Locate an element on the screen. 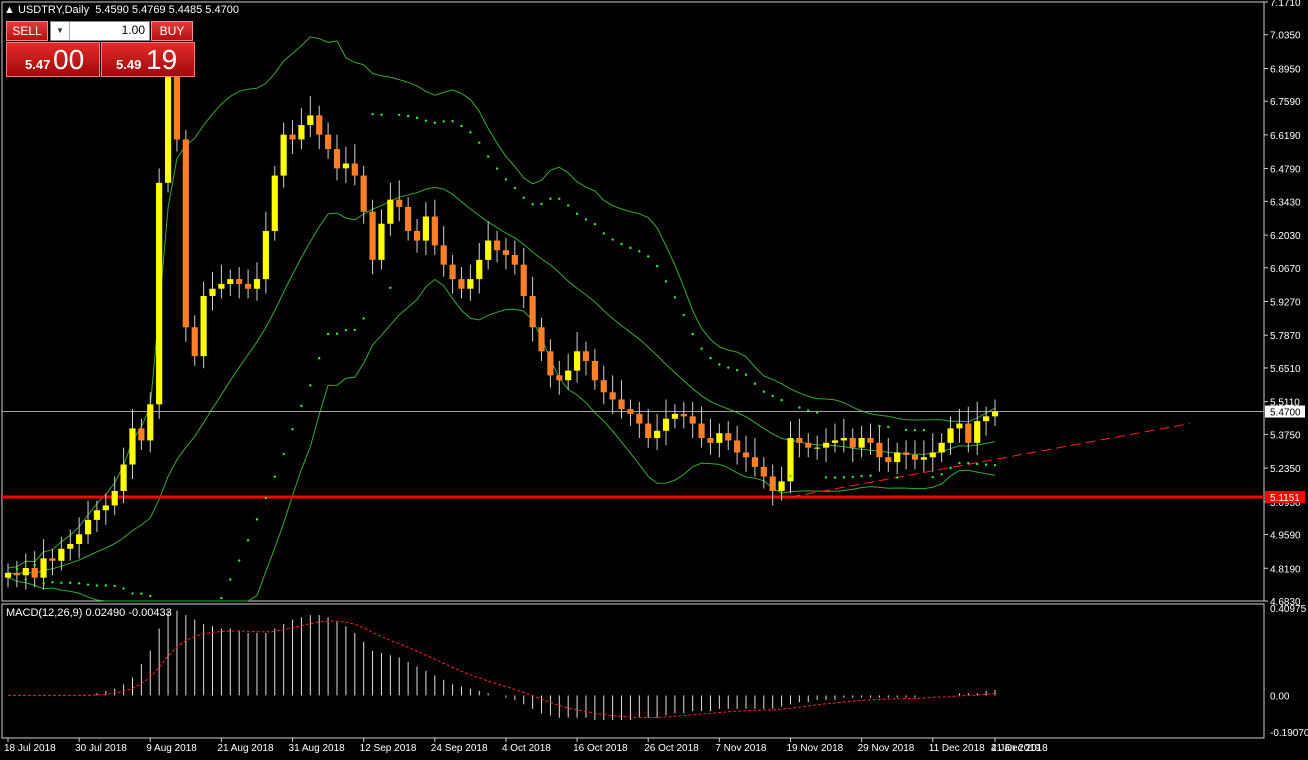 The height and width of the screenshot is (760, 1308). lot-size-field: ▼ 1.00 is located at coordinates (100, 31).